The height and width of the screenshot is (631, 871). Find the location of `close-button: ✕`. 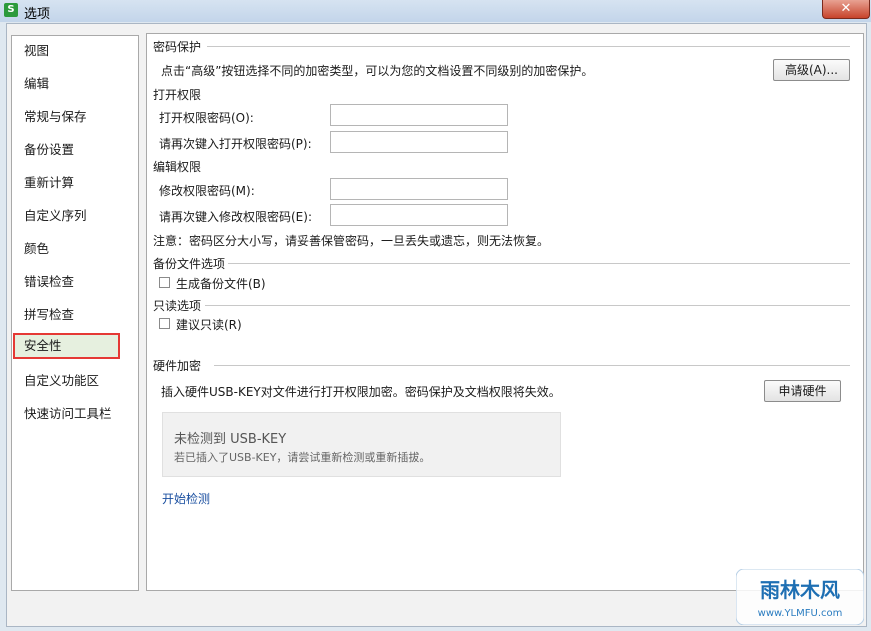

close-button: ✕ is located at coordinates (846, 9).